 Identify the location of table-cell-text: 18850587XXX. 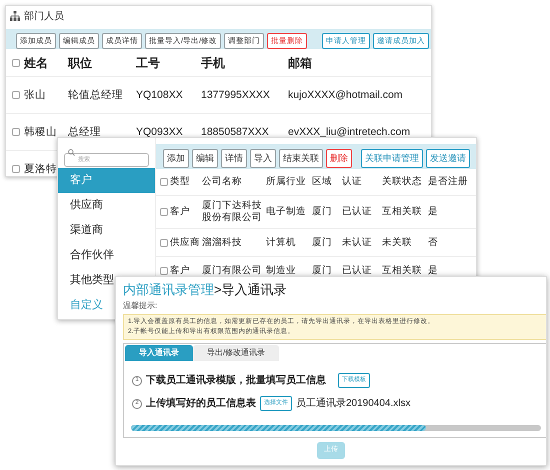
(235, 132).